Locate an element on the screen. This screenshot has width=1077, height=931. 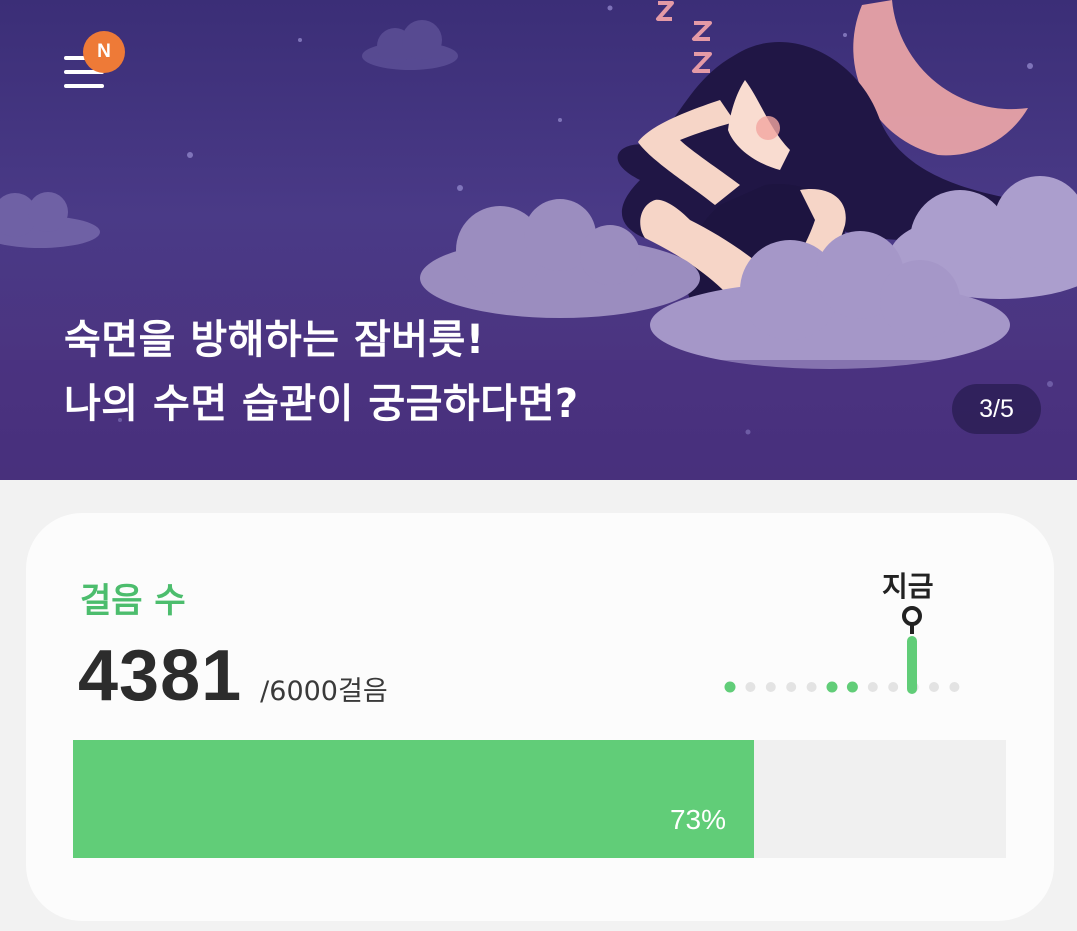
steps-timeline is located at coordinates (842, 650).